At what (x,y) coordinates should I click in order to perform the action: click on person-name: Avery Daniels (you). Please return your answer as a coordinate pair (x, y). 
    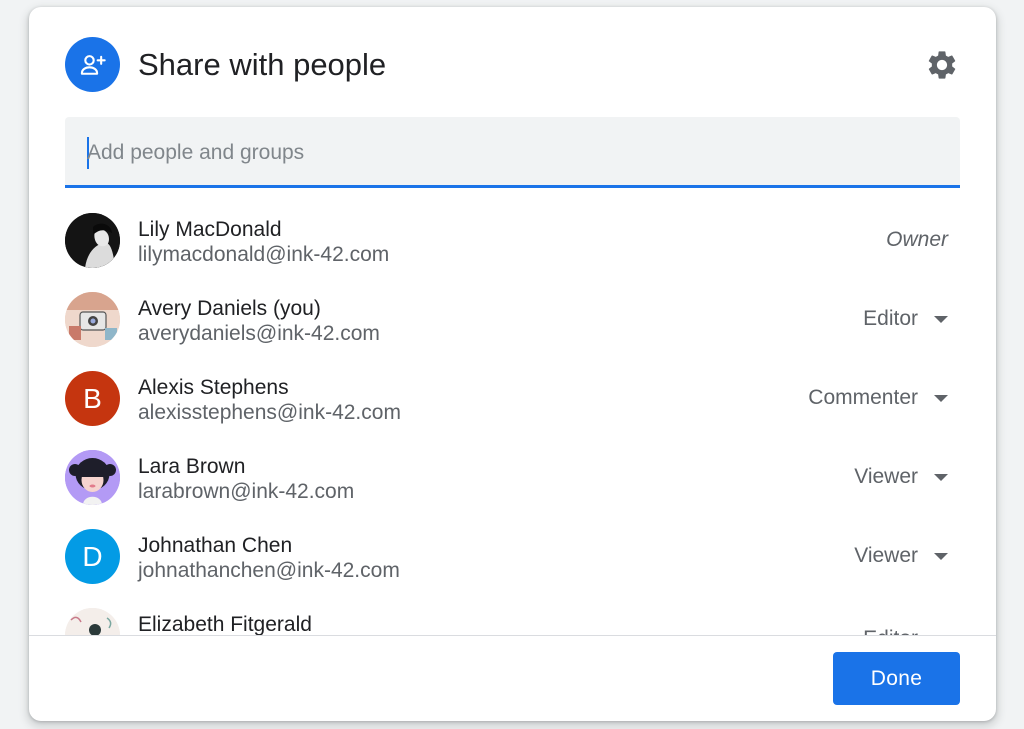
    Looking at the image, I should click on (229, 308).